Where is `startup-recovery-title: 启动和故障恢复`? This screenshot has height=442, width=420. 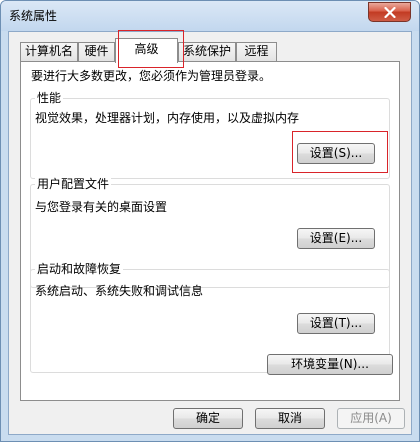 startup-recovery-title: 启动和故障恢复 is located at coordinates (79, 269).